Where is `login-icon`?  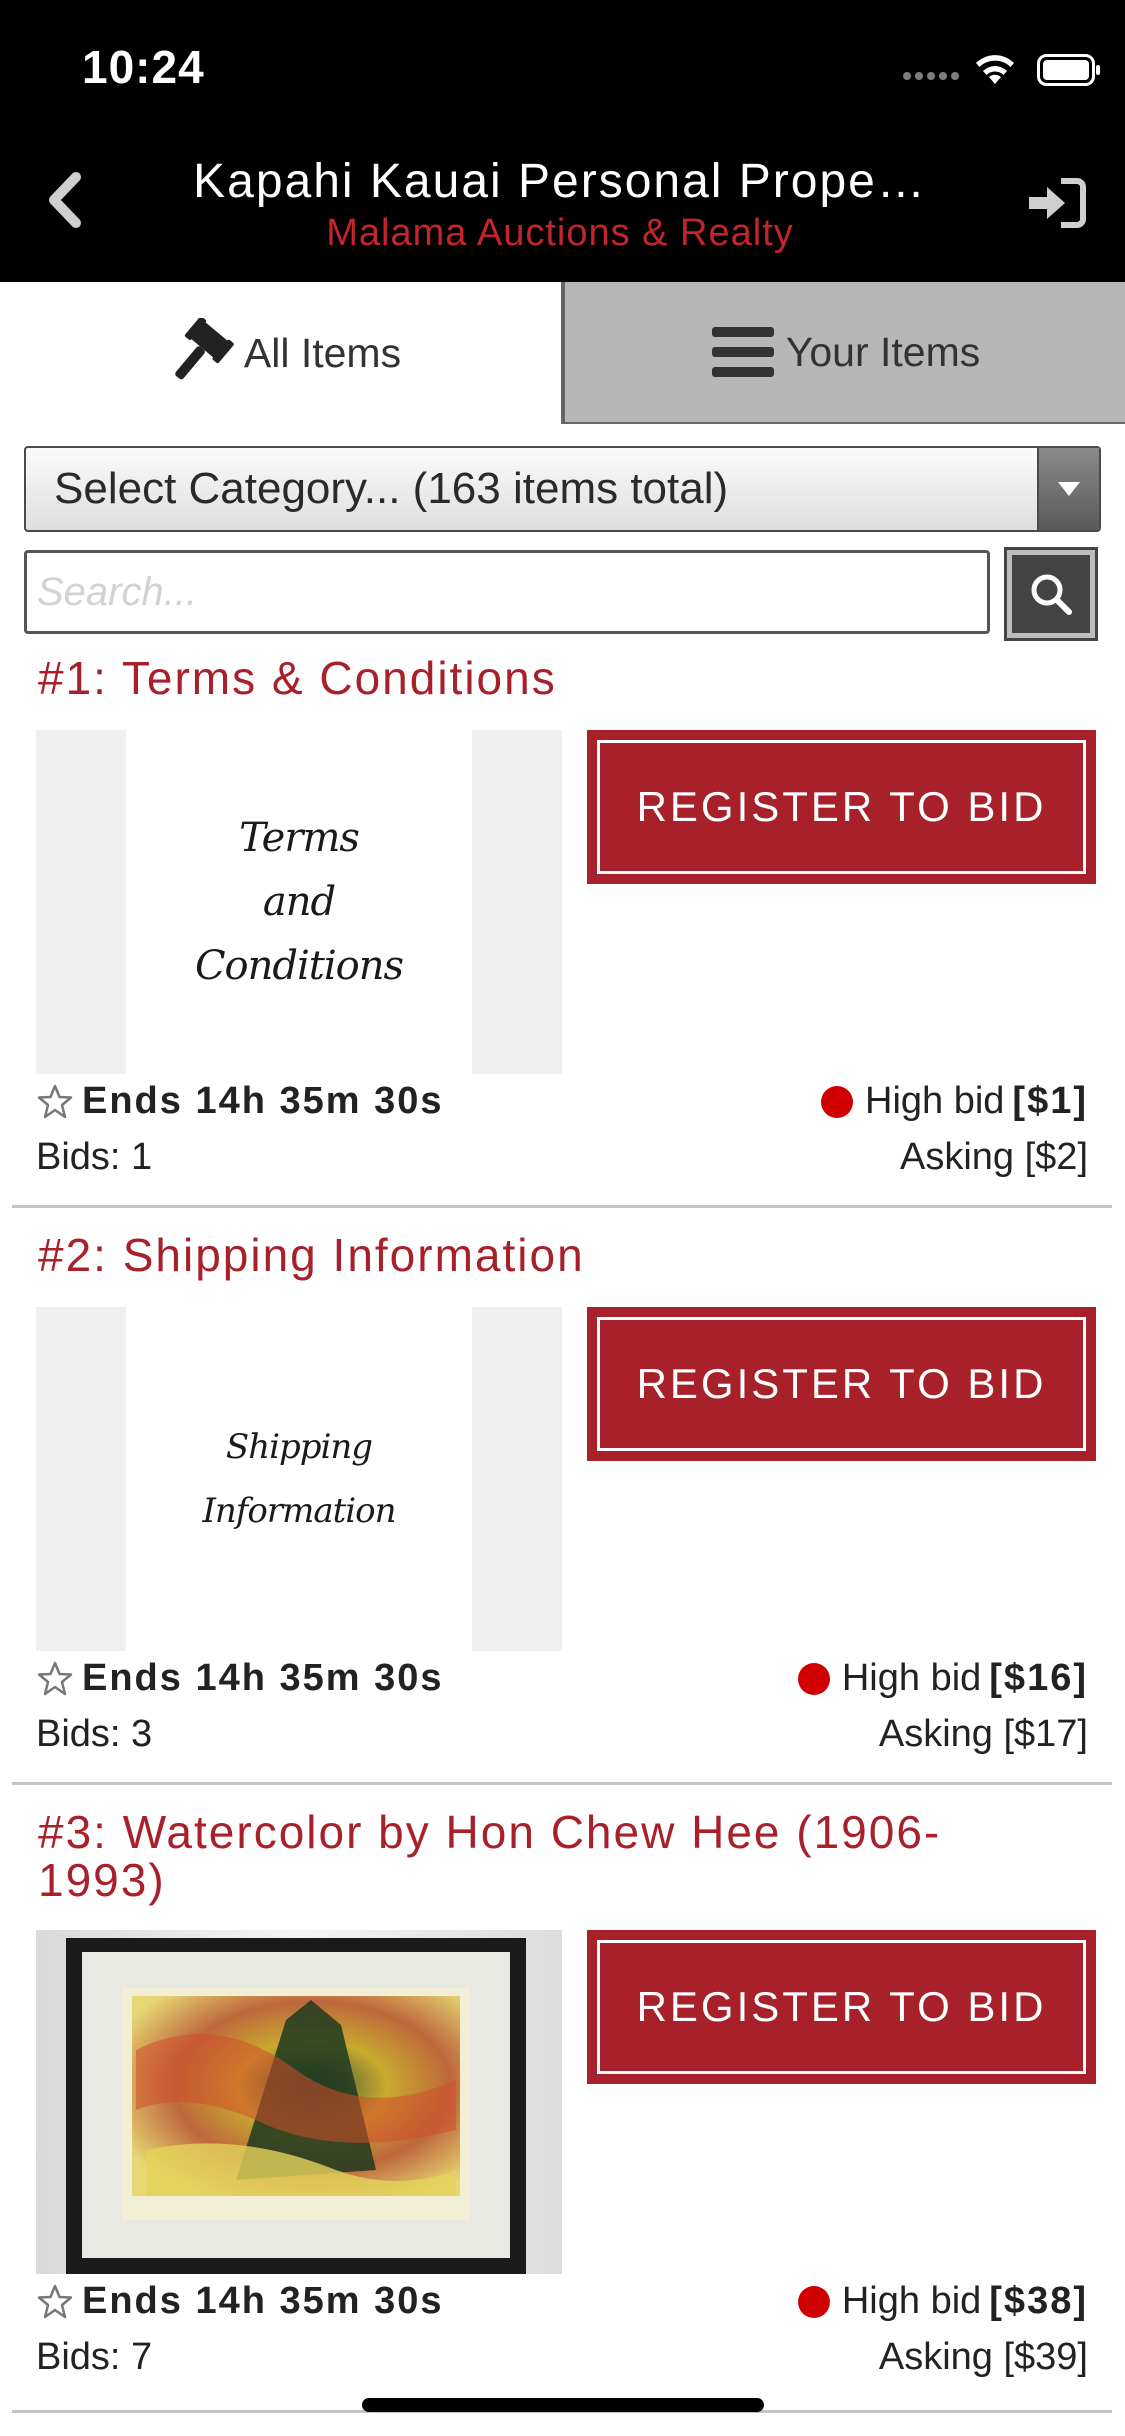
login-icon is located at coordinates (1056, 203).